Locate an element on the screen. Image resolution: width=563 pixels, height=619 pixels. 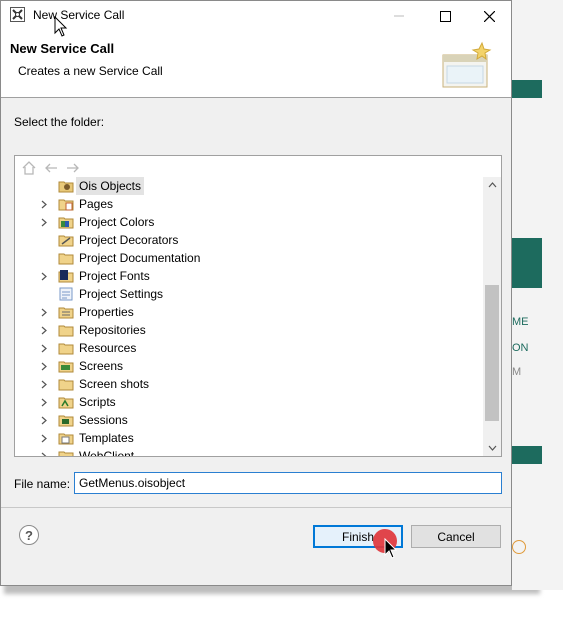
tree-item-label: Resources is located at coordinates (108, 348).